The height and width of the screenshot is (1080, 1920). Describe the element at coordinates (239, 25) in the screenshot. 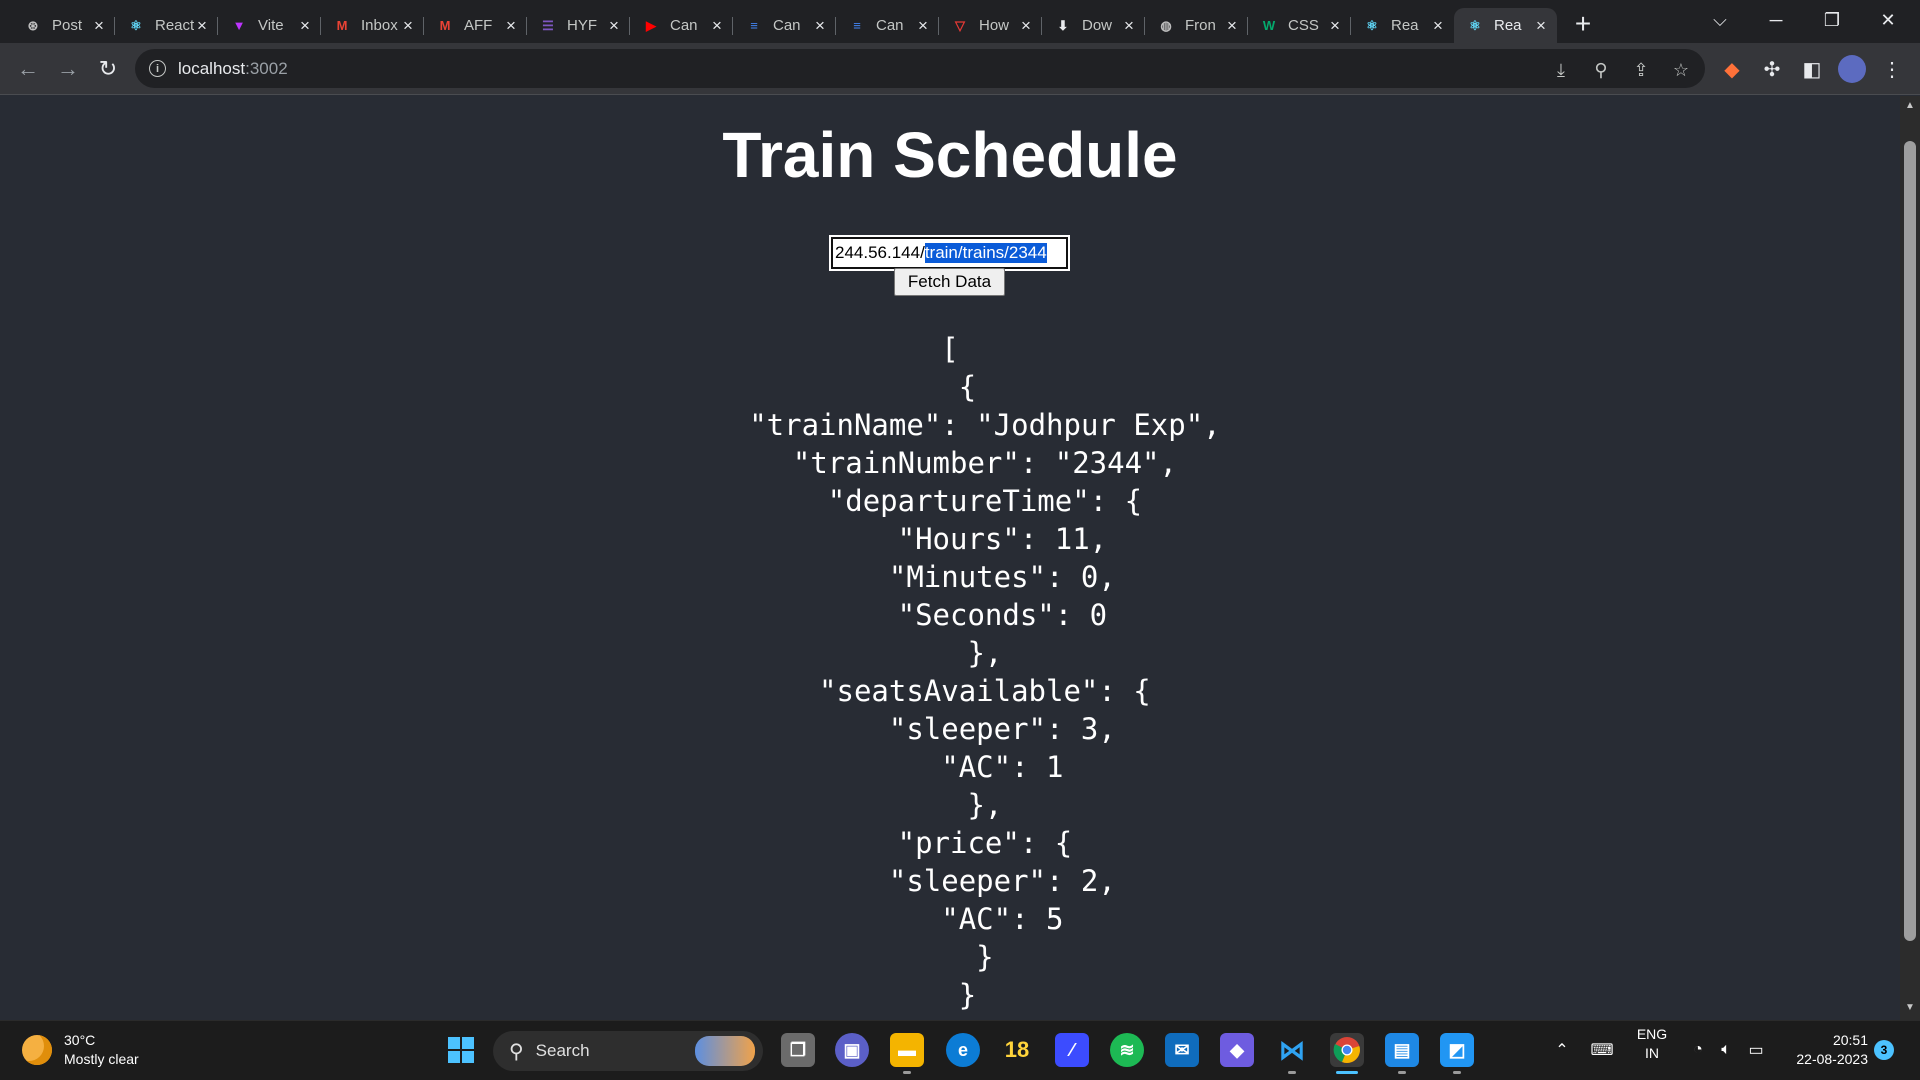

I see `vite-icon: ▼` at that location.